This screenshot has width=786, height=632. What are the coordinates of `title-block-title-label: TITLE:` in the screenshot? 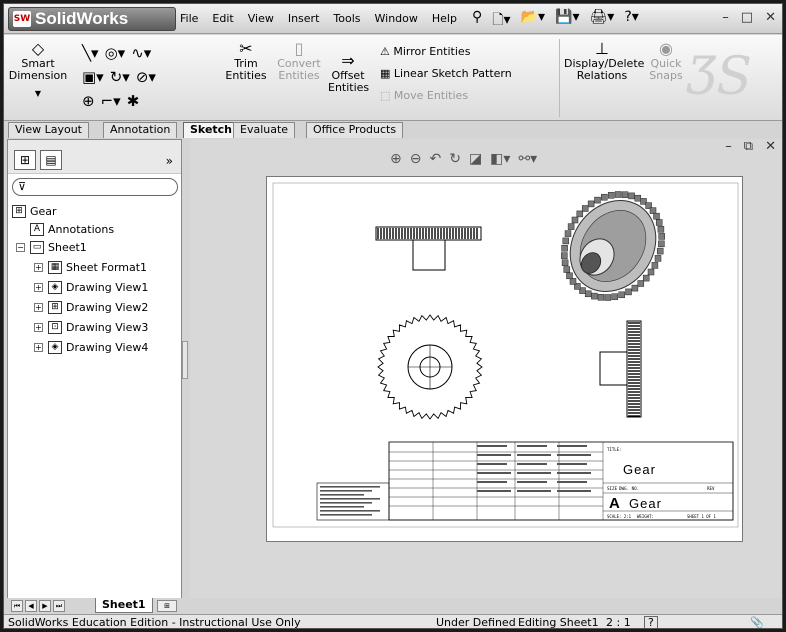 It's located at (614, 449).